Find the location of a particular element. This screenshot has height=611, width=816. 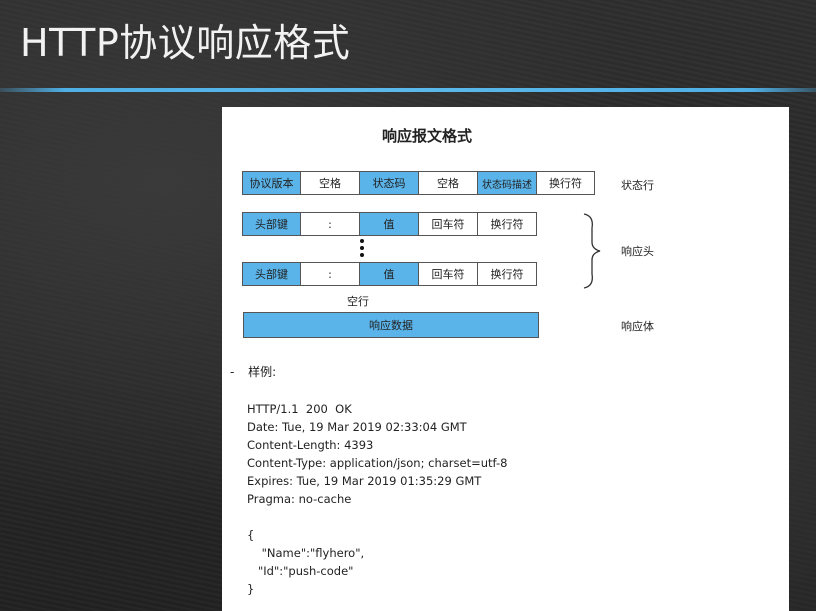

response-body-bar: 响应数据 is located at coordinates (391, 325).